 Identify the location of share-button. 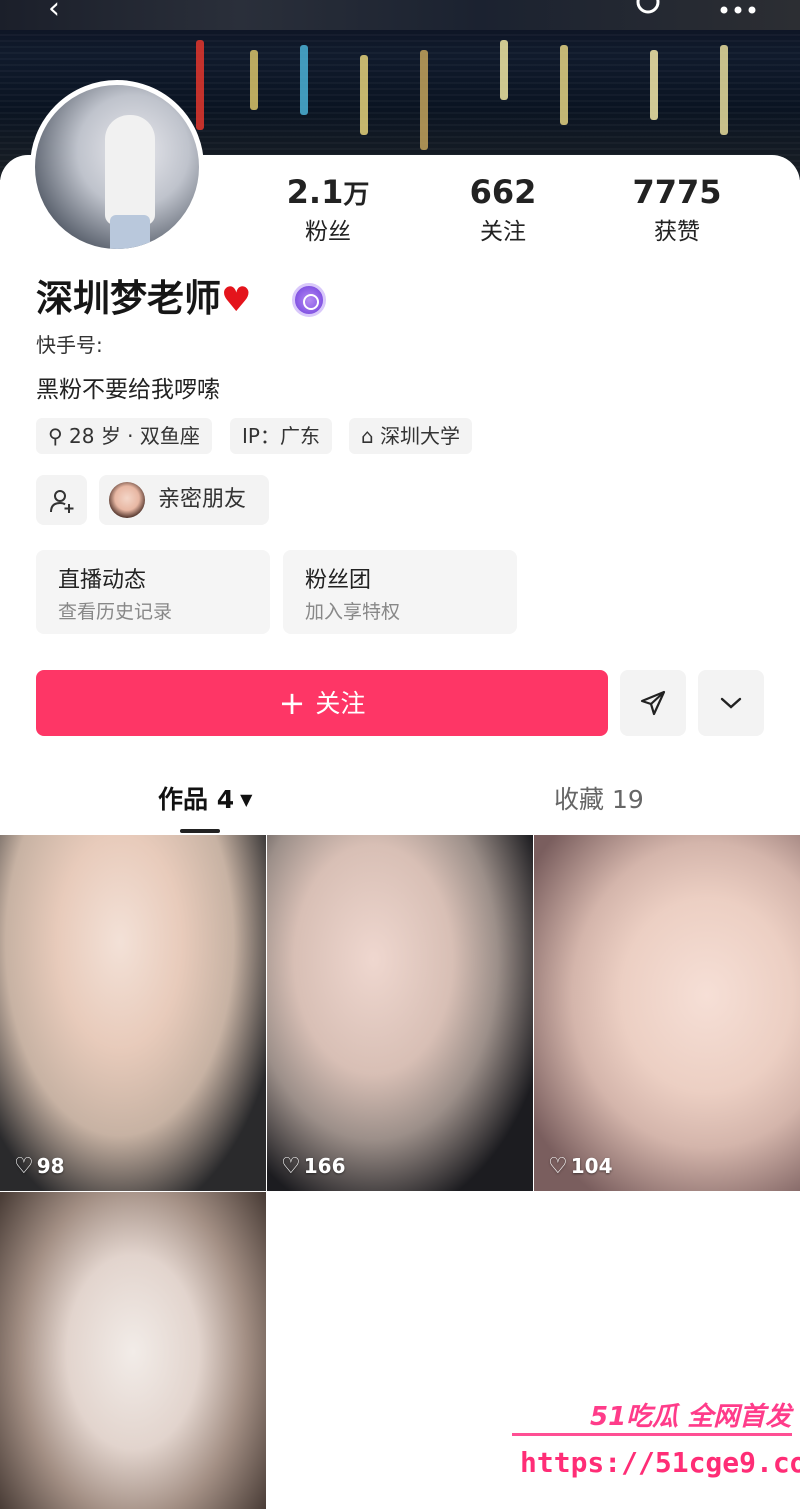
(653, 703).